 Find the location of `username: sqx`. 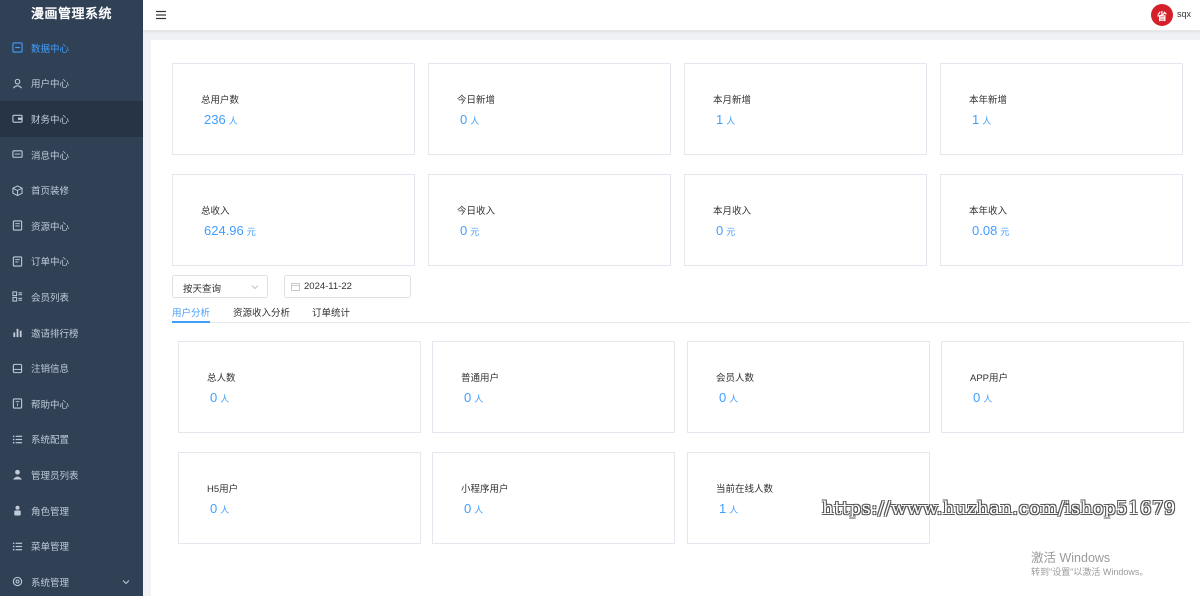

username: sqx is located at coordinates (1184, 14).